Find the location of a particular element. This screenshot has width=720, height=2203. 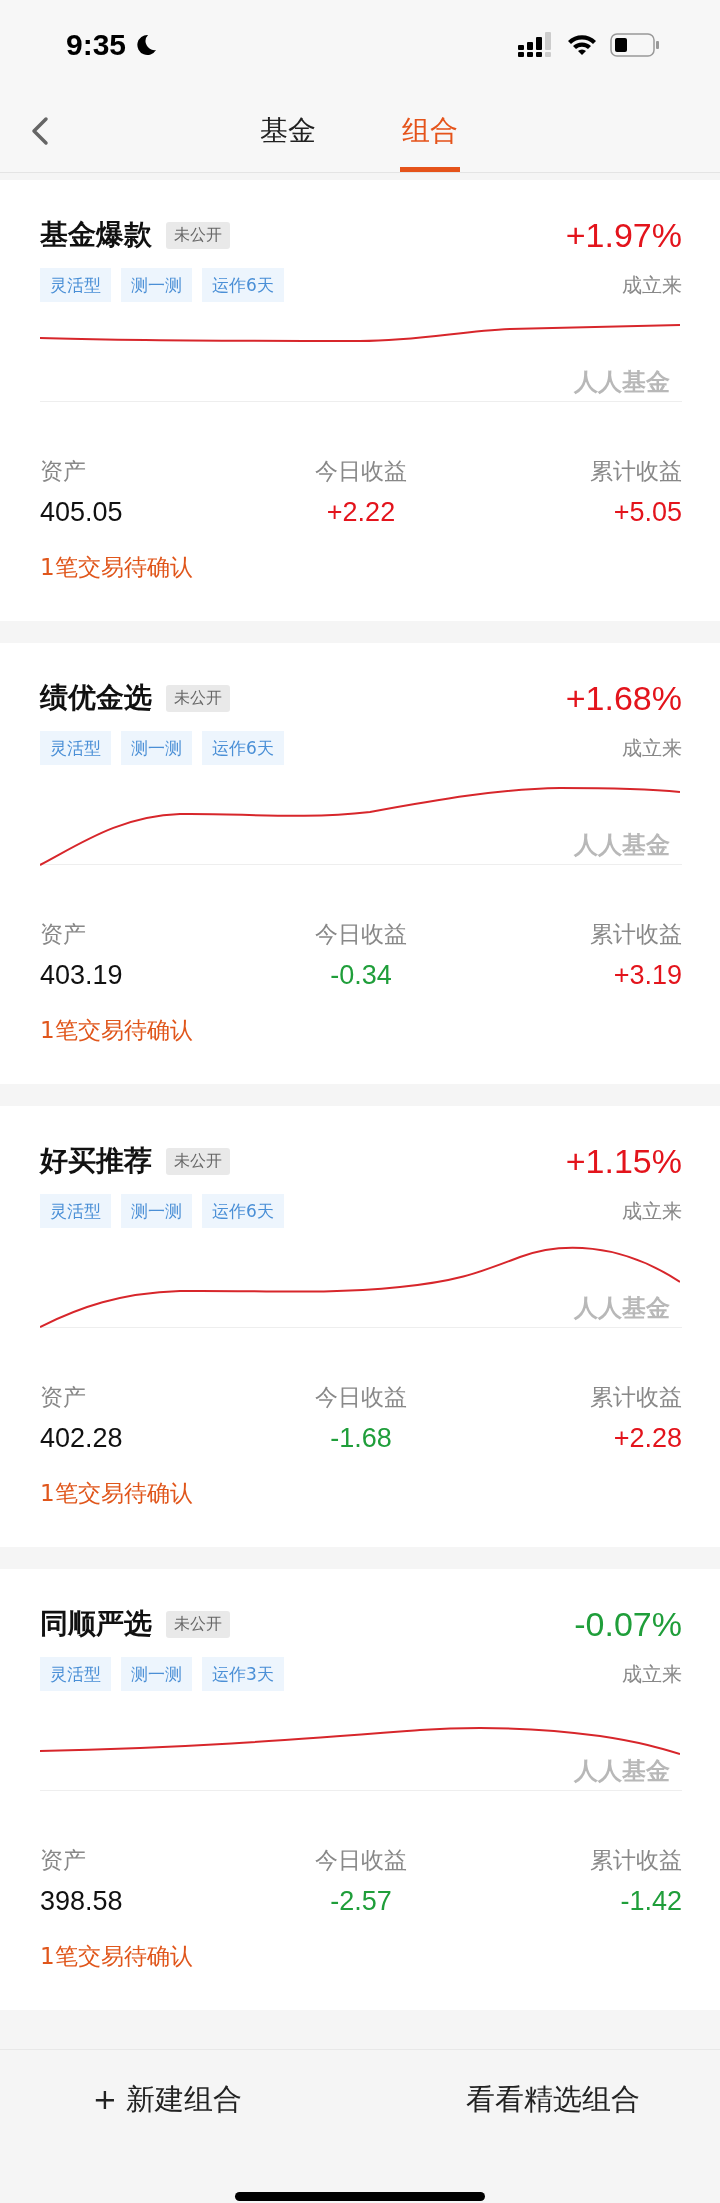

stat-value: 403.19 is located at coordinates (82, 975).